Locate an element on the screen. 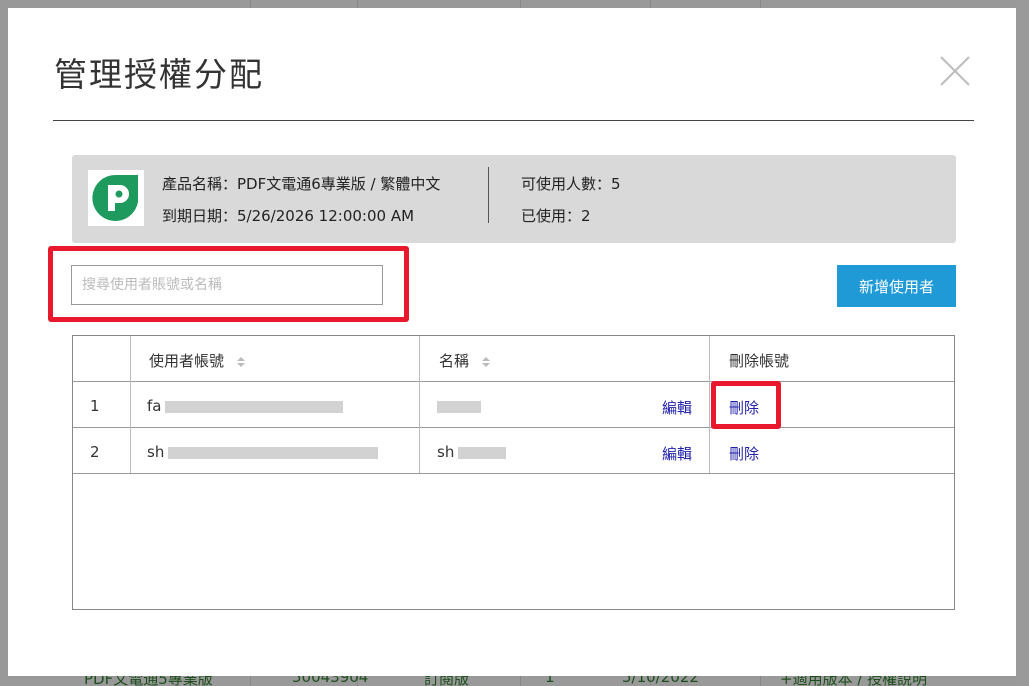  close-x-icon is located at coordinates (955, 71).